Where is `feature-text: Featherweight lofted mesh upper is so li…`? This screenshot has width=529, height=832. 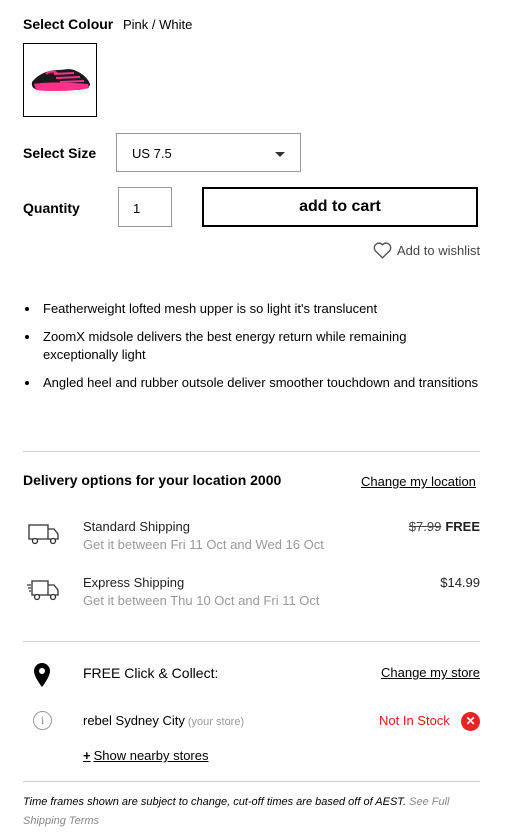
feature-text: Featherweight lofted mesh upper is so li… is located at coordinates (210, 308).